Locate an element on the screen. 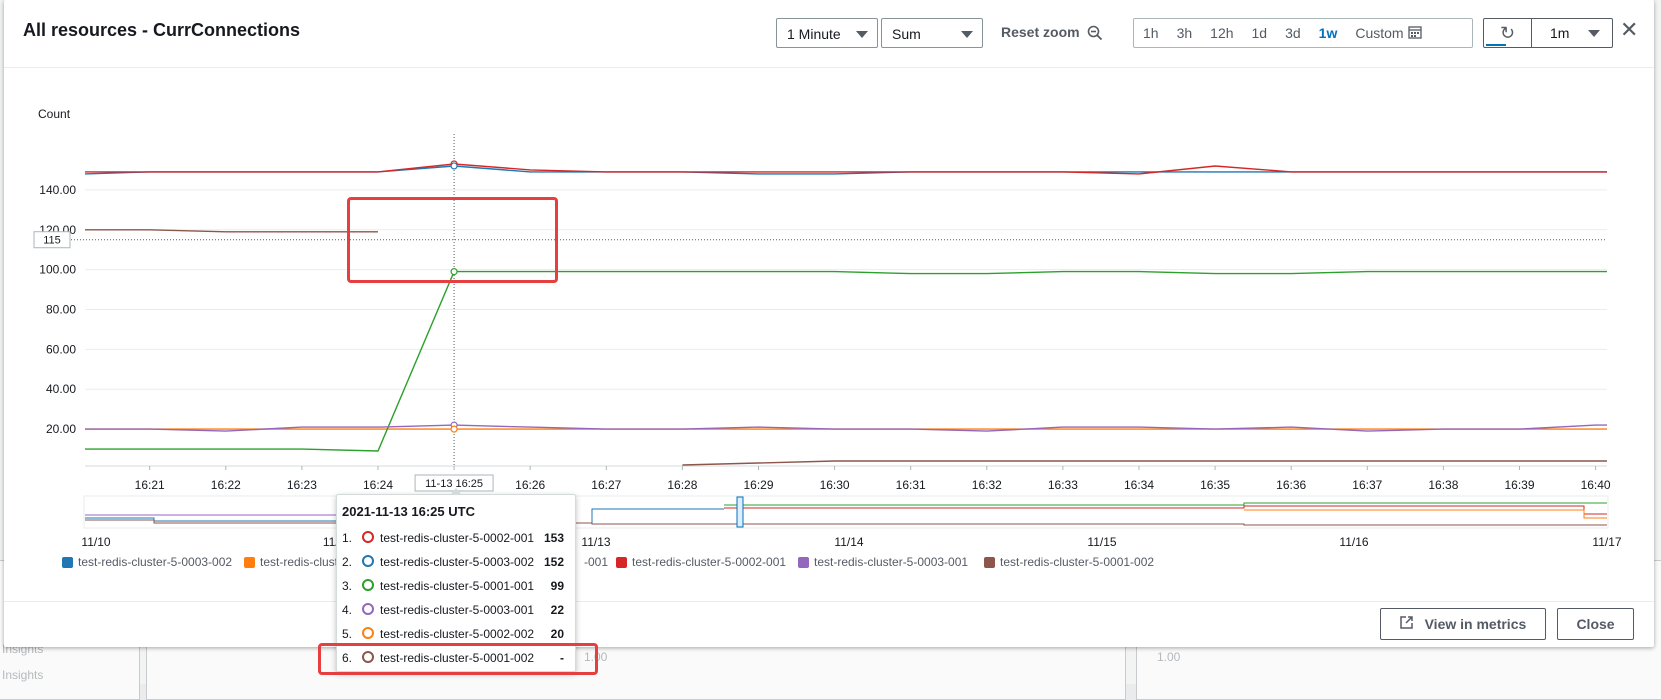 Image resolution: width=1661 pixels, height=700 pixels. x-tick-label: 16:26 is located at coordinates (530, 485).